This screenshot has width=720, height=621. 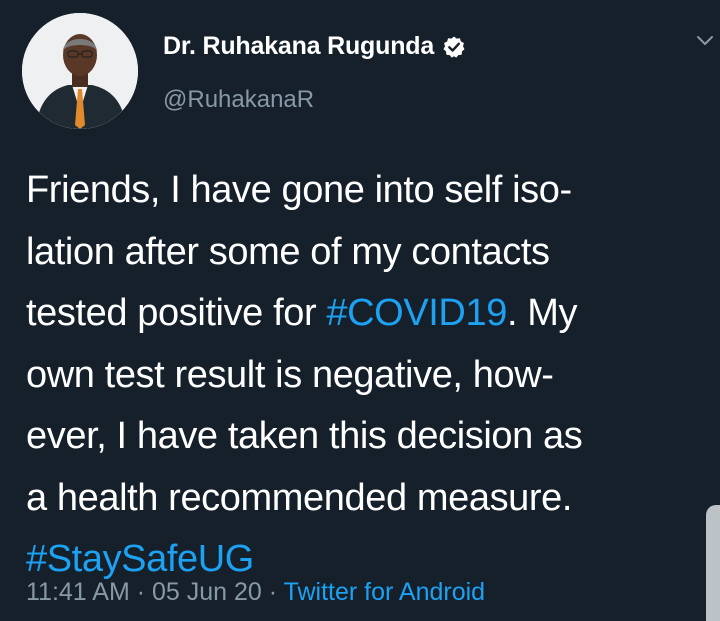 I want to click on tweet-text-line: tested positive for #COVID19. My, so click(x=371, y=314).